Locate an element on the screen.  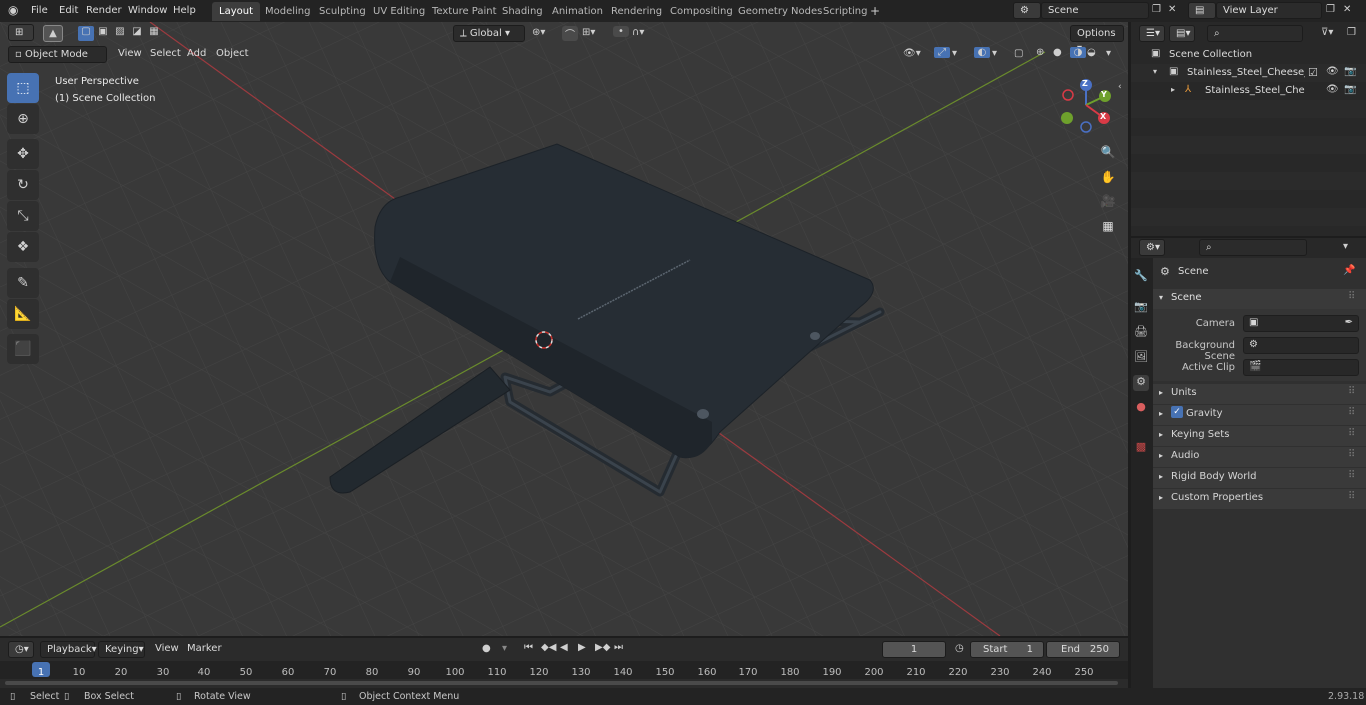
properties-options-icon: ▾ is located at coordinates (1345, 246).